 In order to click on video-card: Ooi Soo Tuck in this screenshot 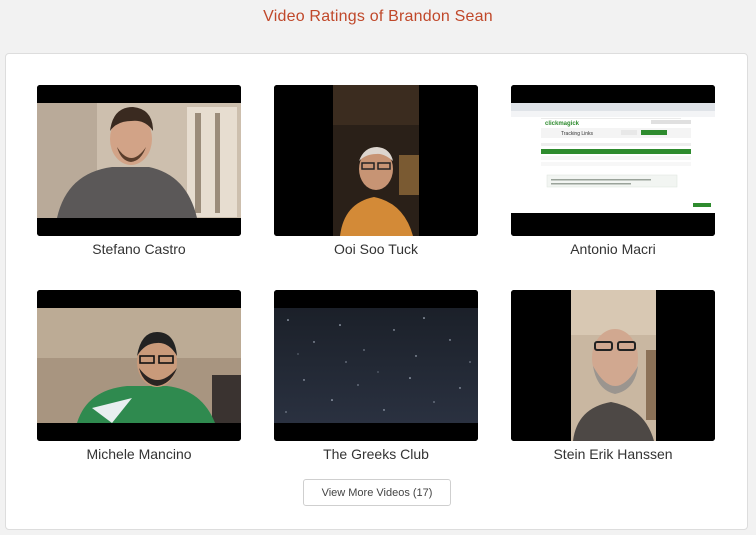, I will do `click(376, 171)`.